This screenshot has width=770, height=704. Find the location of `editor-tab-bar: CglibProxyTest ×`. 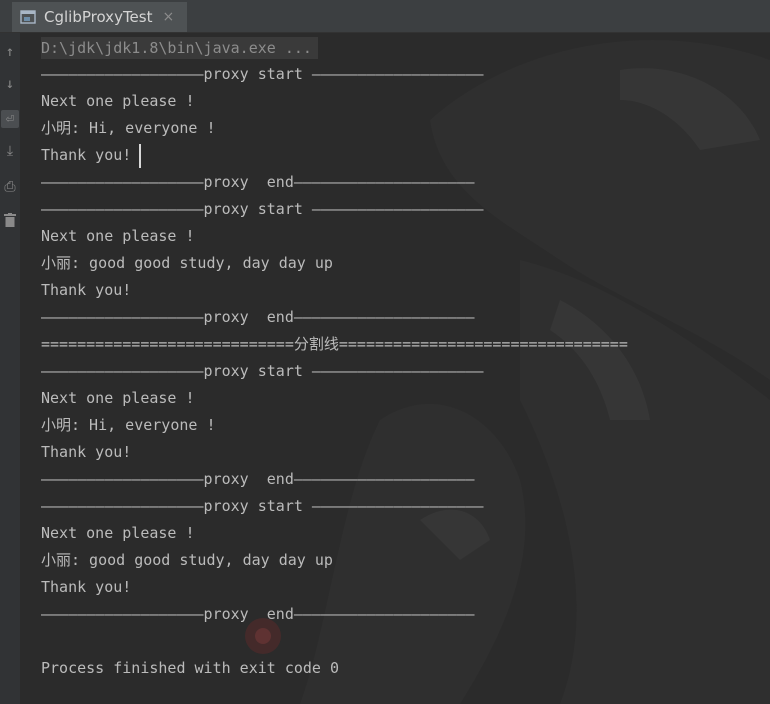

editor-tab-bar: CglibProxyTest × is located at coordinates (385, 16).